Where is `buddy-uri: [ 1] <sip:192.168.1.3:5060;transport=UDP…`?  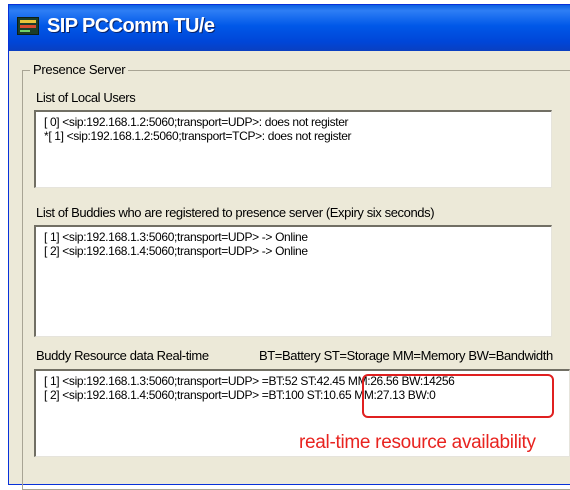
buddy-uri: [ 1] <sip:192.168.1.3:5060;transport=UDP… is located at coordinates (156, 381).